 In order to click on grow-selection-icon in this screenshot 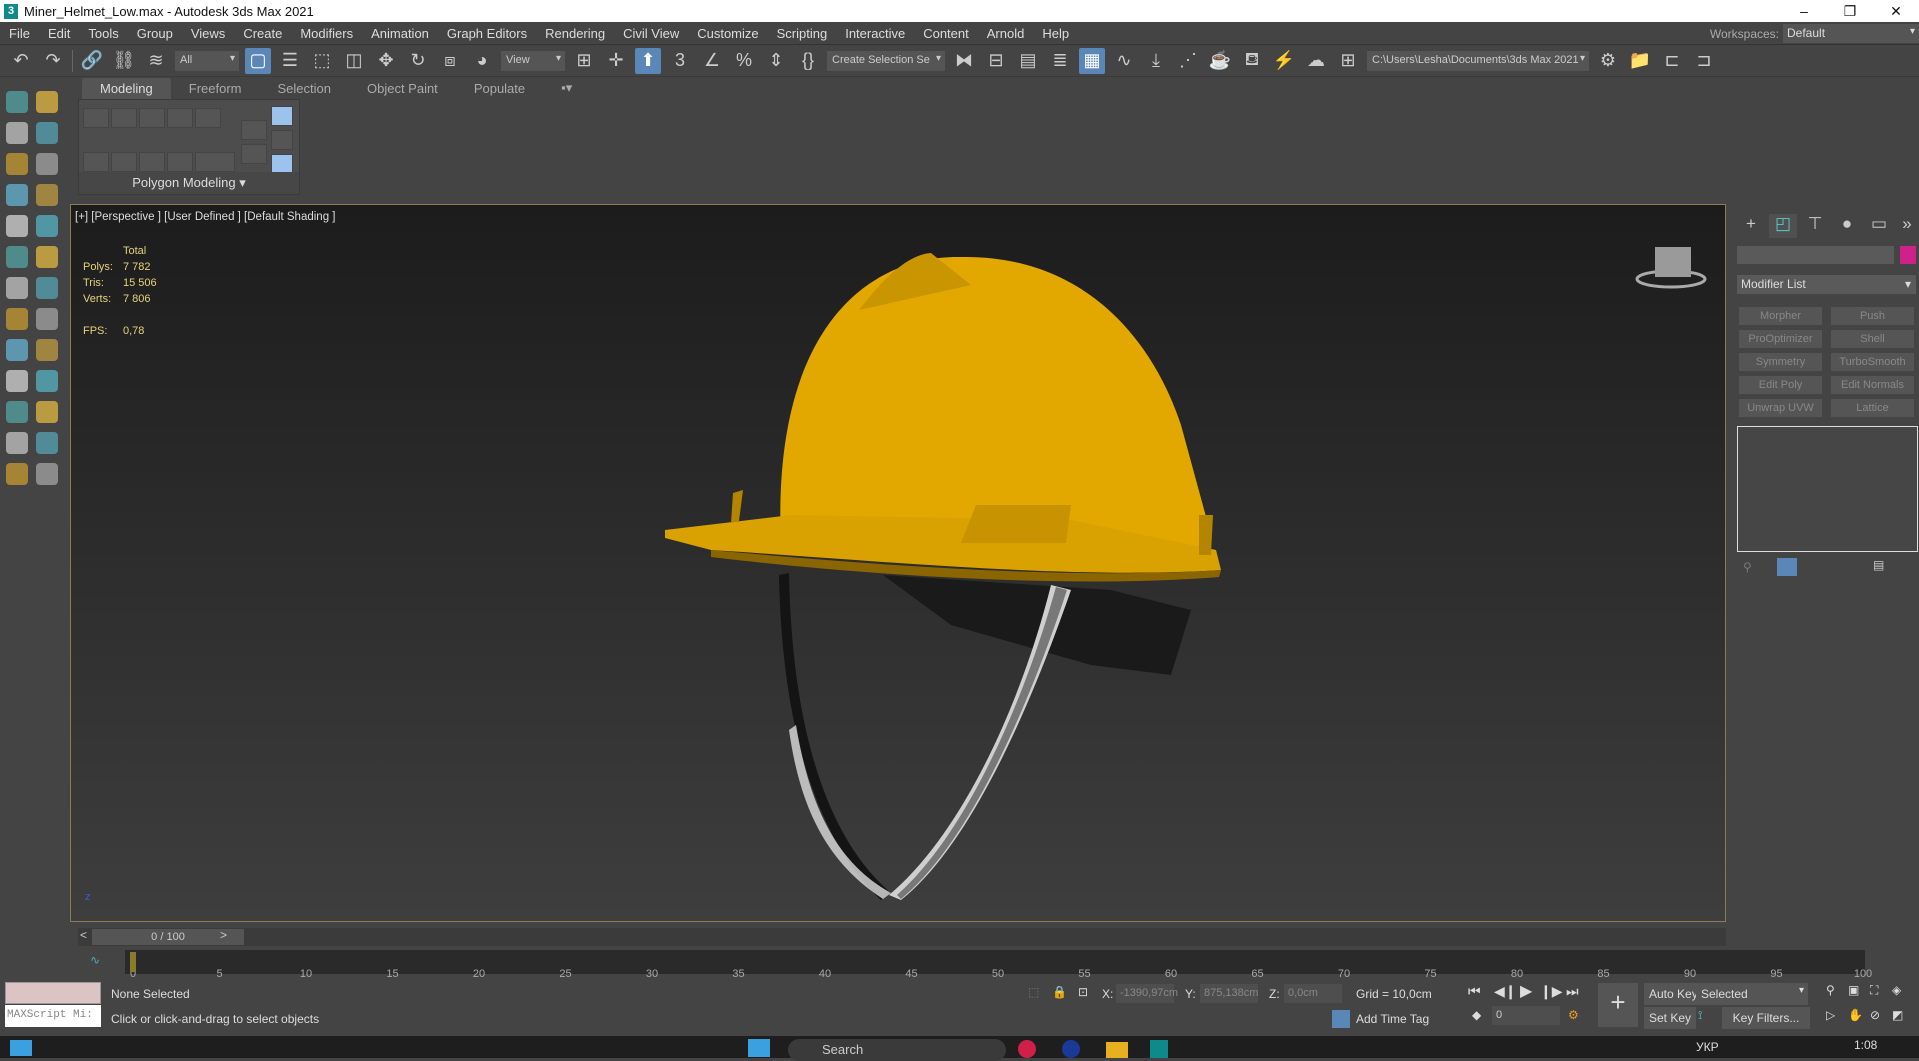, I will do `click(96, 162)`.